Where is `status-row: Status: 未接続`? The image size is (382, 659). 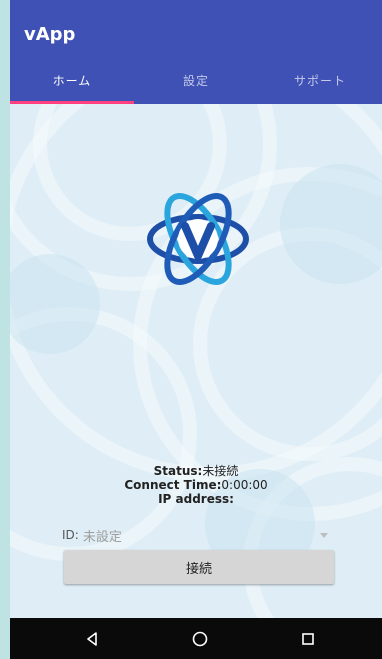
status-row: Status: 未接続 is located at coordinates (196, 471).